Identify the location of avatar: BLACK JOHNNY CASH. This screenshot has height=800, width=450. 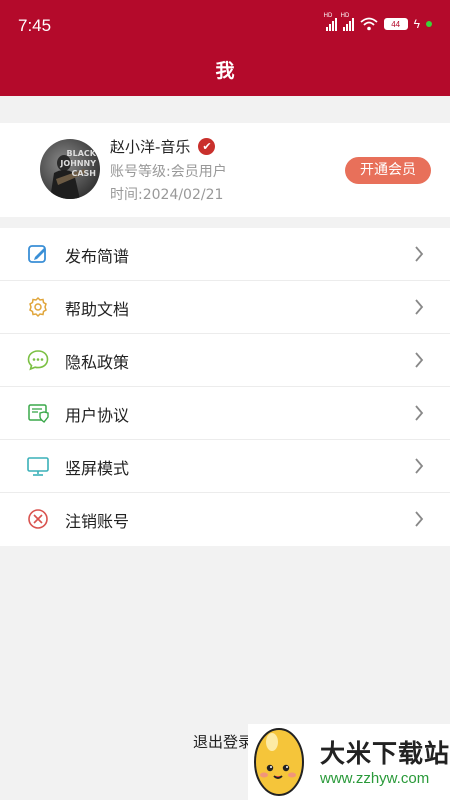
(70, 169).